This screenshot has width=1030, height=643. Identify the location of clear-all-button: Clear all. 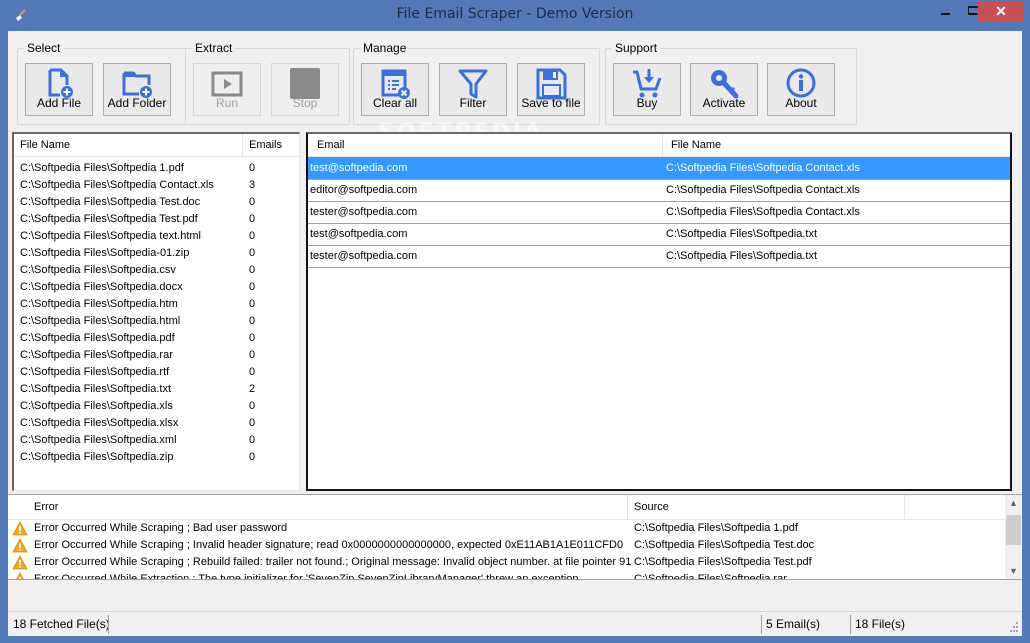
(395, 89).